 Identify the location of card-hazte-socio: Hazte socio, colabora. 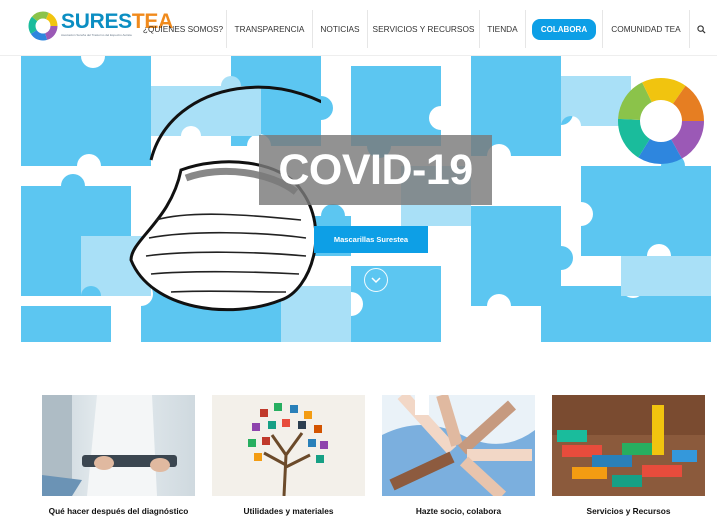
(458, 455).